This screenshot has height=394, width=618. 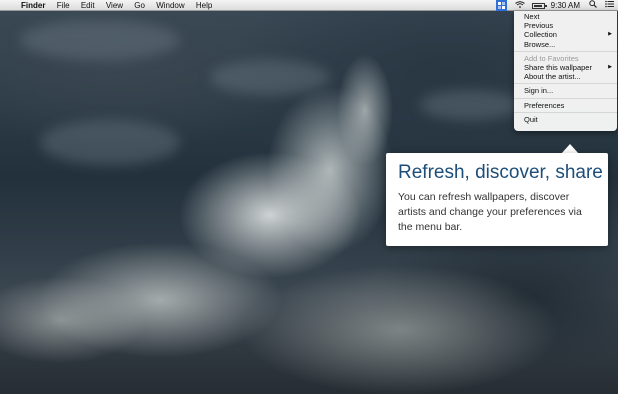 What do you see at coordinates (500, 172) in the screenshot?
I see `callout-title: Refresh, discover, share` at bounding box center [500, 172].